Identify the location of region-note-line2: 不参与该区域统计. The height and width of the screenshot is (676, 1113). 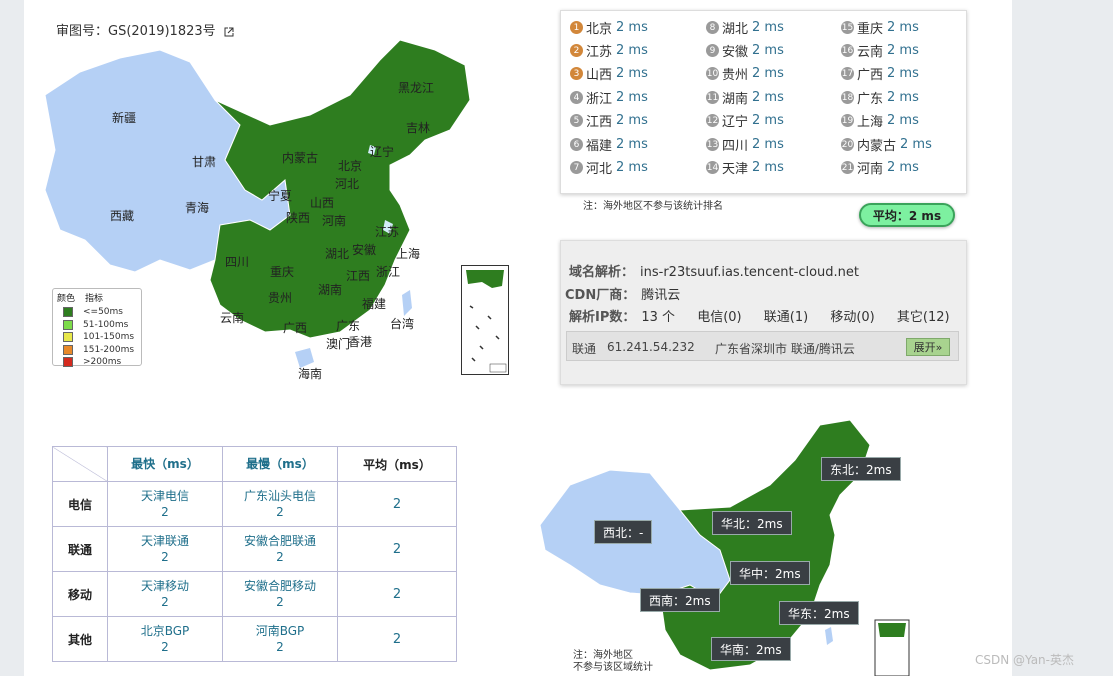
(613, 667).